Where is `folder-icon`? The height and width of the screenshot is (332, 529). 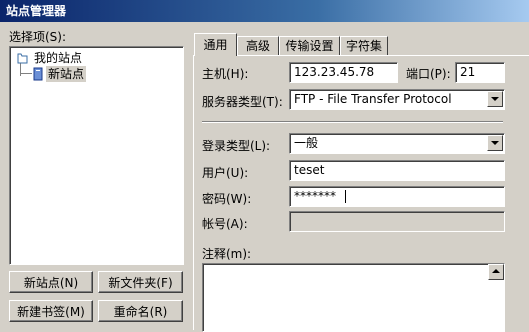 folder-icon is located at coordinates (22, 58).